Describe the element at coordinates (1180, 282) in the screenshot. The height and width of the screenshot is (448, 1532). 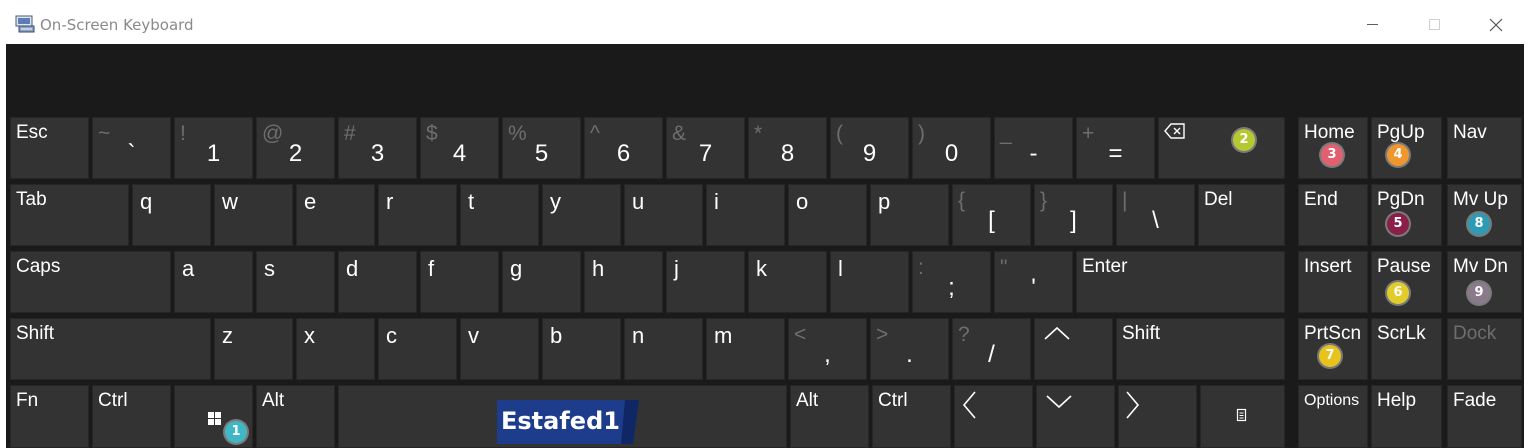
I see `key-enter: Enter` at that location.